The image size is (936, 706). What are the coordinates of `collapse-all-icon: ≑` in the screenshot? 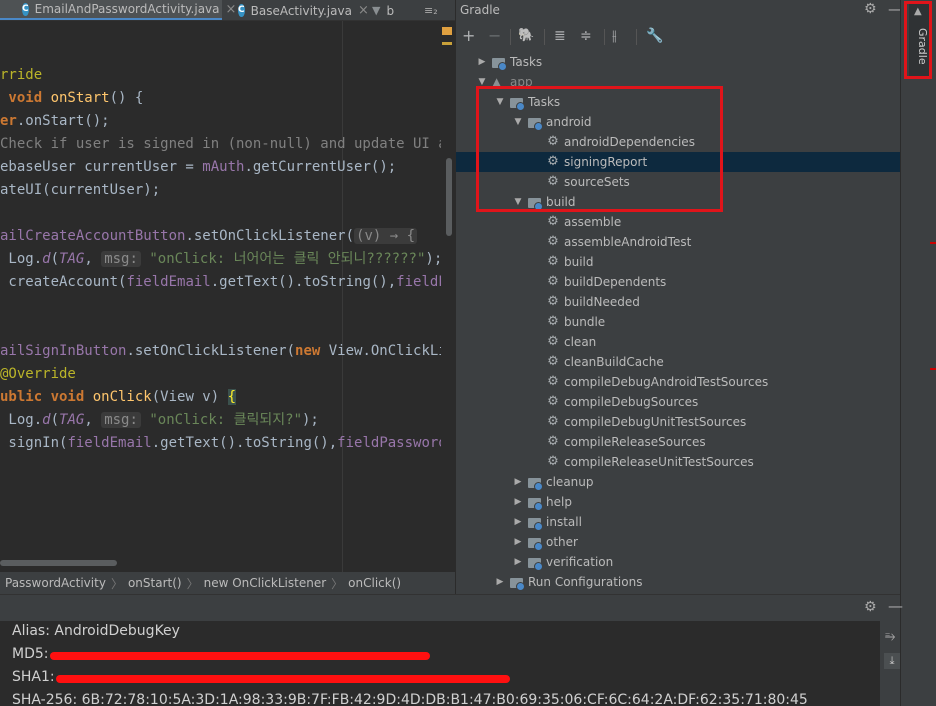 It's located at (586, 36).